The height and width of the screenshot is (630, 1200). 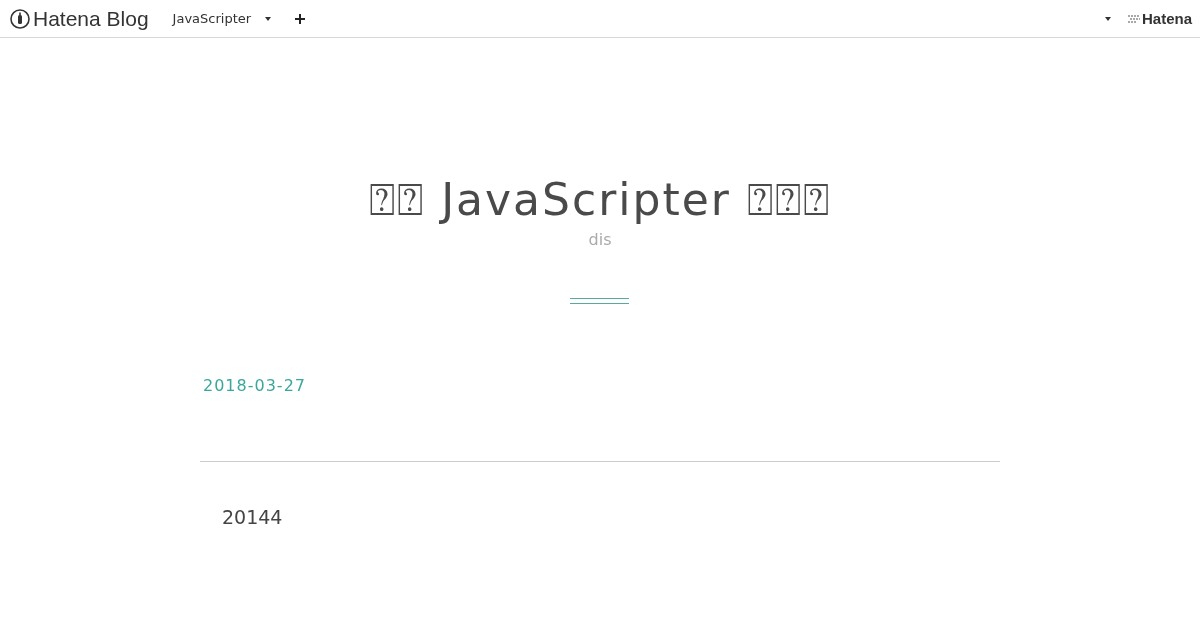 What do you see at coordinates (600, 200) in the screenshot?
I see `blog-title: ⍰⍰ JavaScripter ⍰⍰⍰` at bounding box center [600, 200].